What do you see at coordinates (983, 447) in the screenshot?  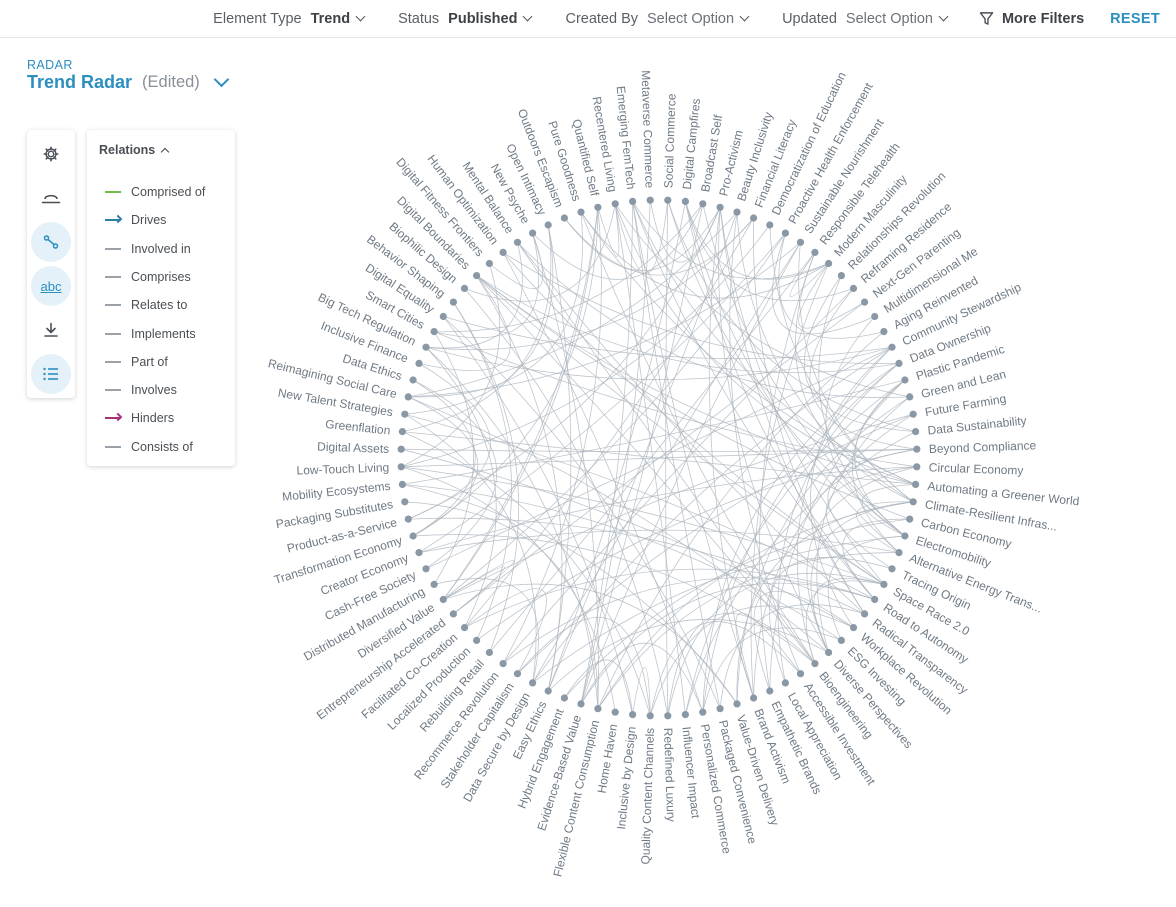 I see `trend-label: Beyond Compliance` at bounding box center [983, 447].